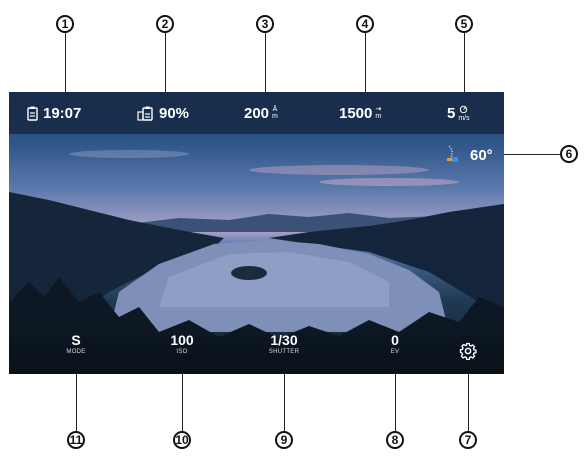 Image resolution: width=584 pixels, height=457 pixels. I want to click on height-status: 200 Ā m, so click(261, 113).